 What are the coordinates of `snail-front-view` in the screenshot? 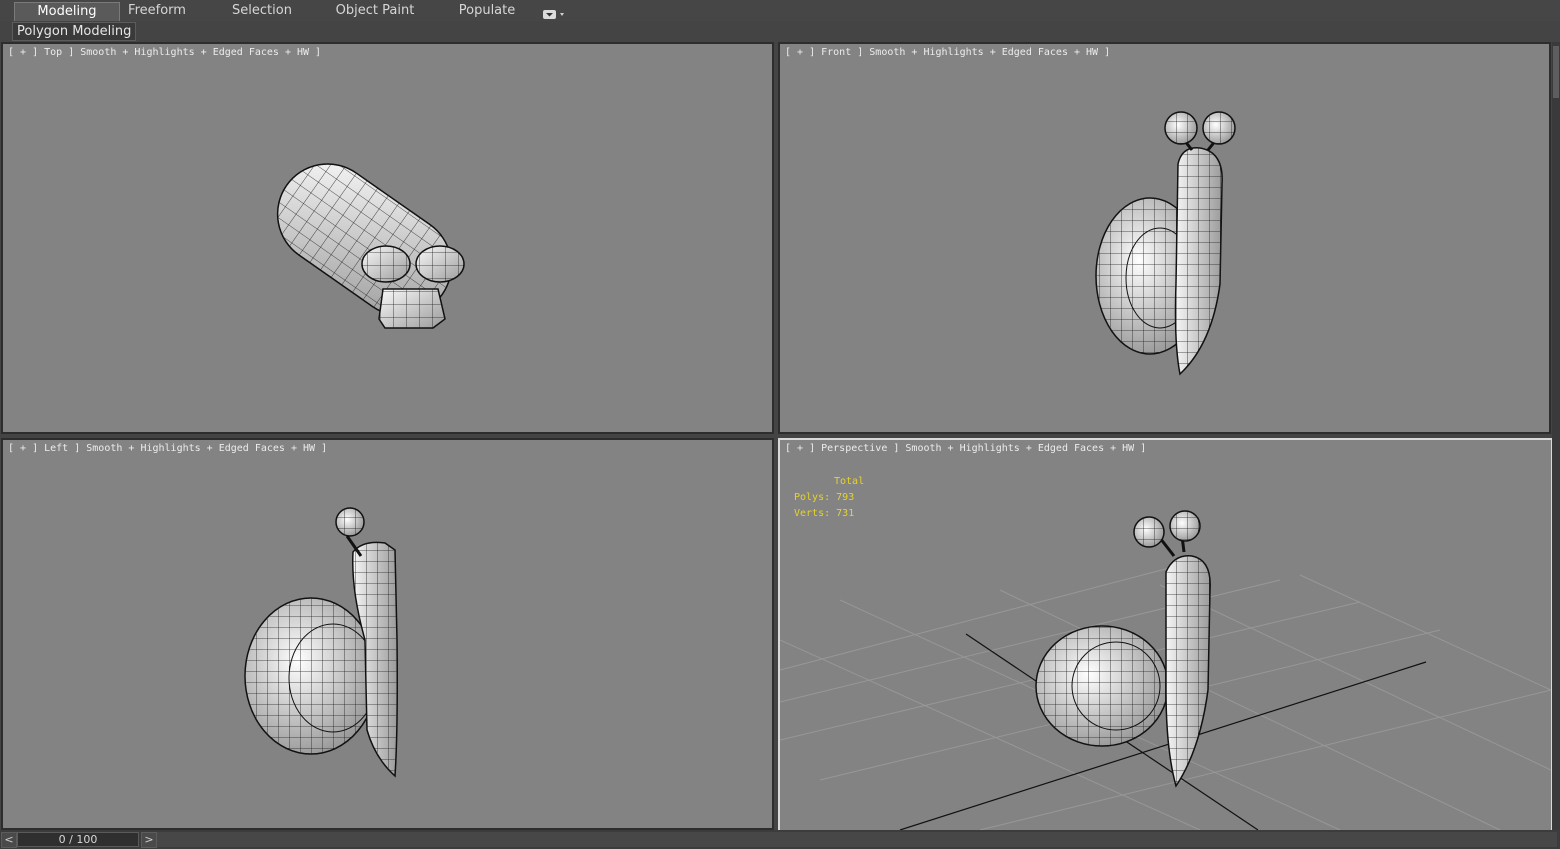 It's located at (1165, 243).